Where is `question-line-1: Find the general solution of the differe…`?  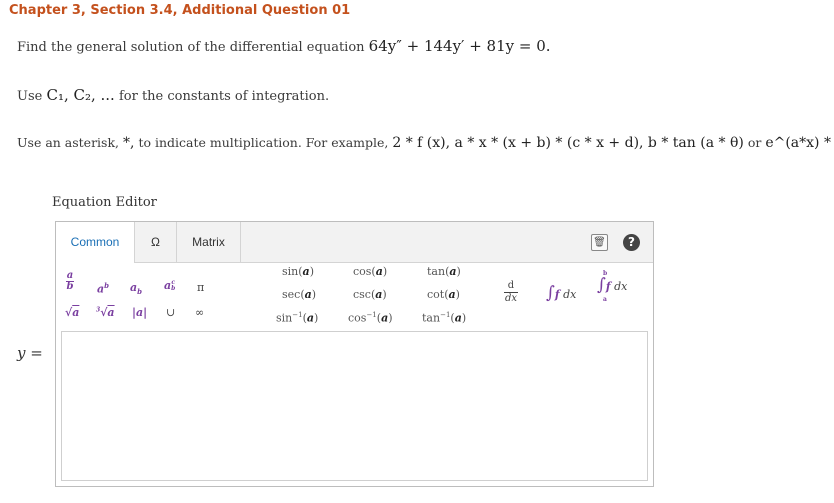
question-line-1: Find the general solution of the differe… is located at coordinates (284, 46).